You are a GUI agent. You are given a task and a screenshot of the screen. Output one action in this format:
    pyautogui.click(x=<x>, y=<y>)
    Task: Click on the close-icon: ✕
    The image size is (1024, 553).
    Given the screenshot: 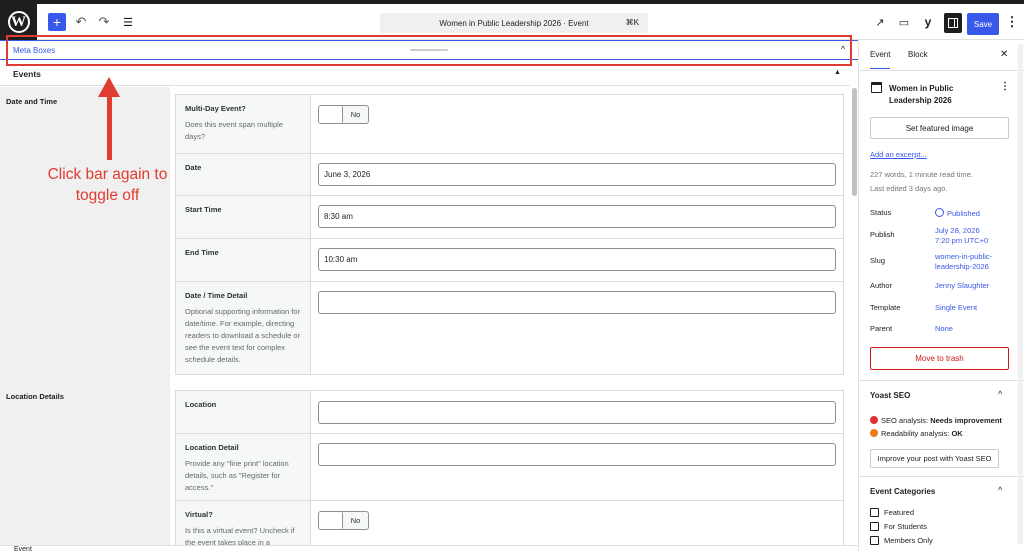 What is the action you would take?
    pyautogui.click(x=1004, y=54)
    